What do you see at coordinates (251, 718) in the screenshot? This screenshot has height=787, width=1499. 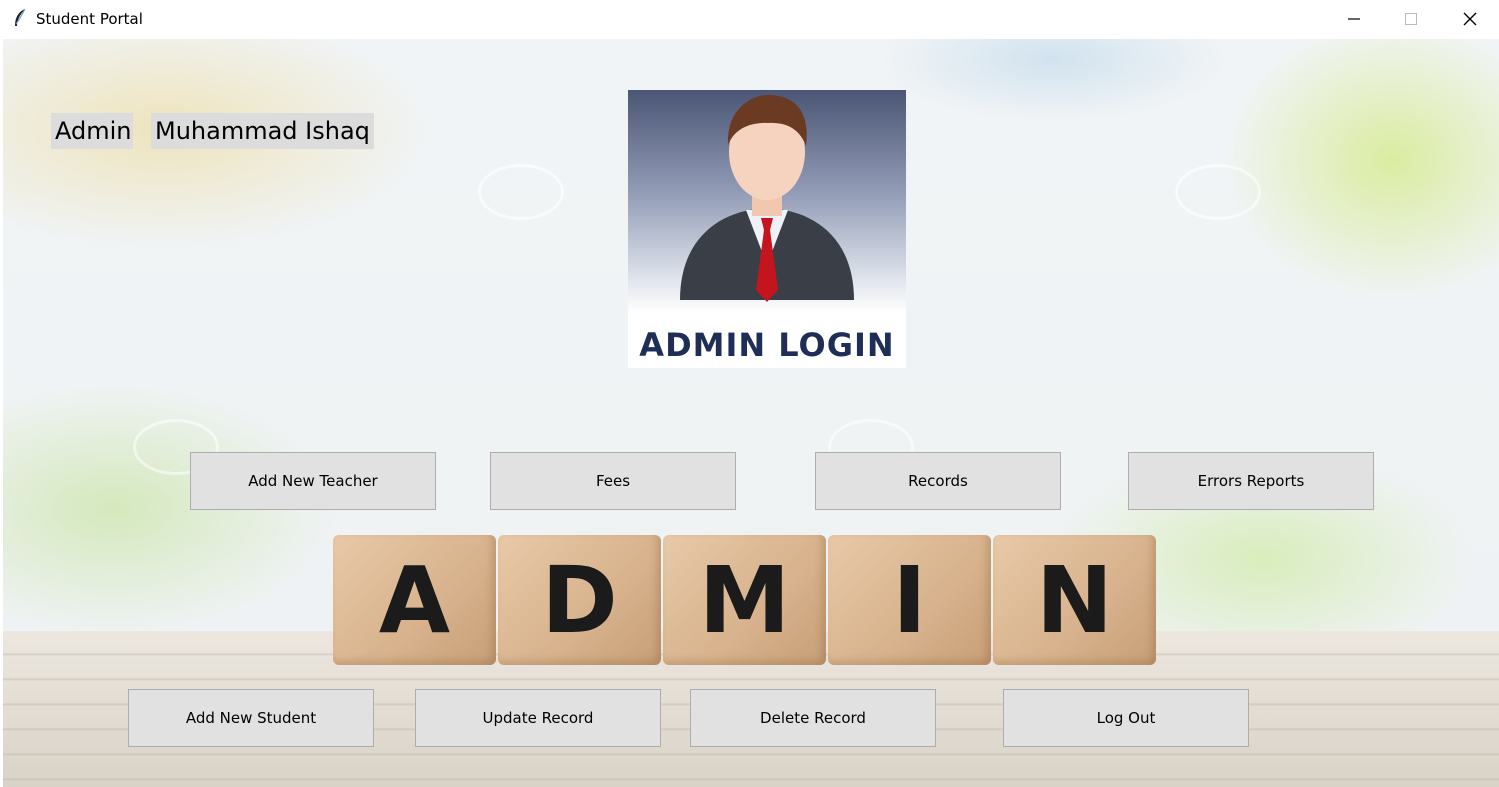 I see `add-new-student-button: Add New Student` at bounding box center [251, 718].